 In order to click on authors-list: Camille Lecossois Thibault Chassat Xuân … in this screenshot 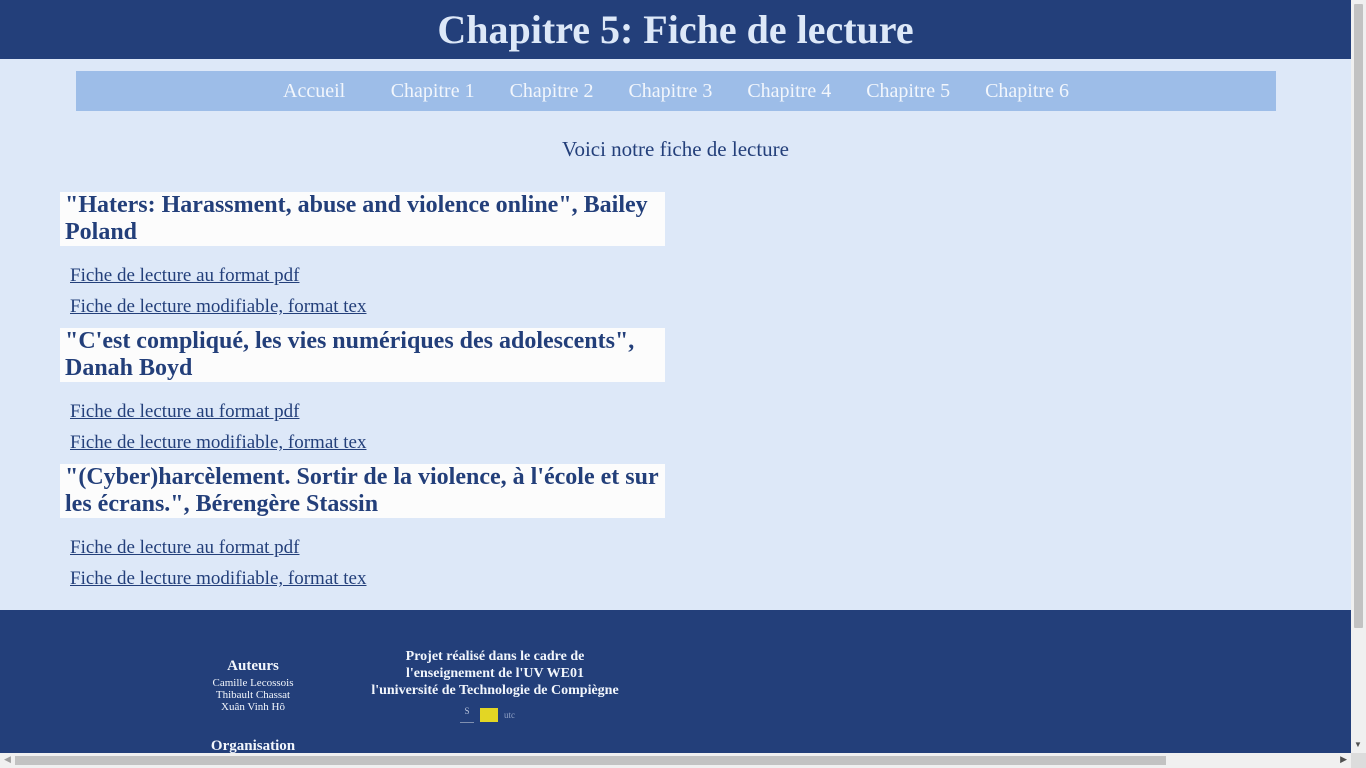, I will do `click(253, 695)`.